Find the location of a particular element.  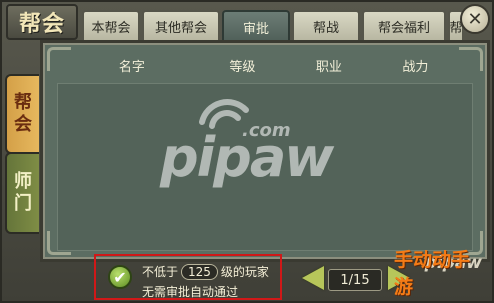

sidebar-item-label: 会 is located at coordinates (23, 124).